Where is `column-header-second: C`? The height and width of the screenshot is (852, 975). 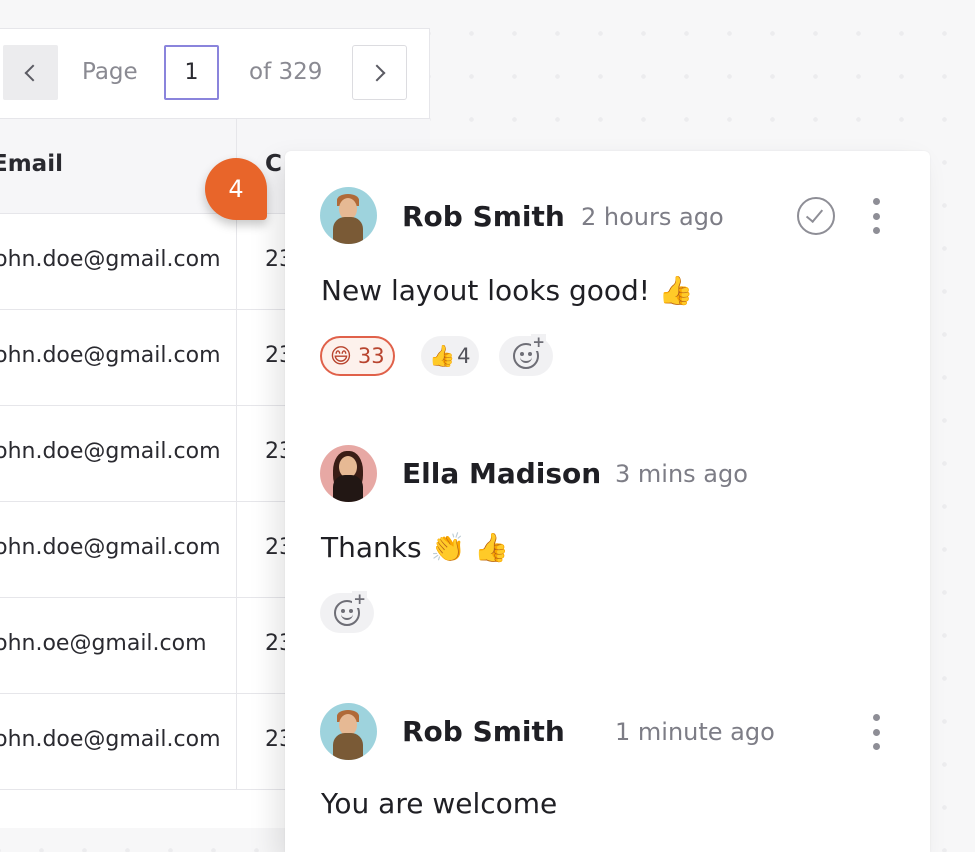 column-header-second: C is located at coordinates (273, 164).